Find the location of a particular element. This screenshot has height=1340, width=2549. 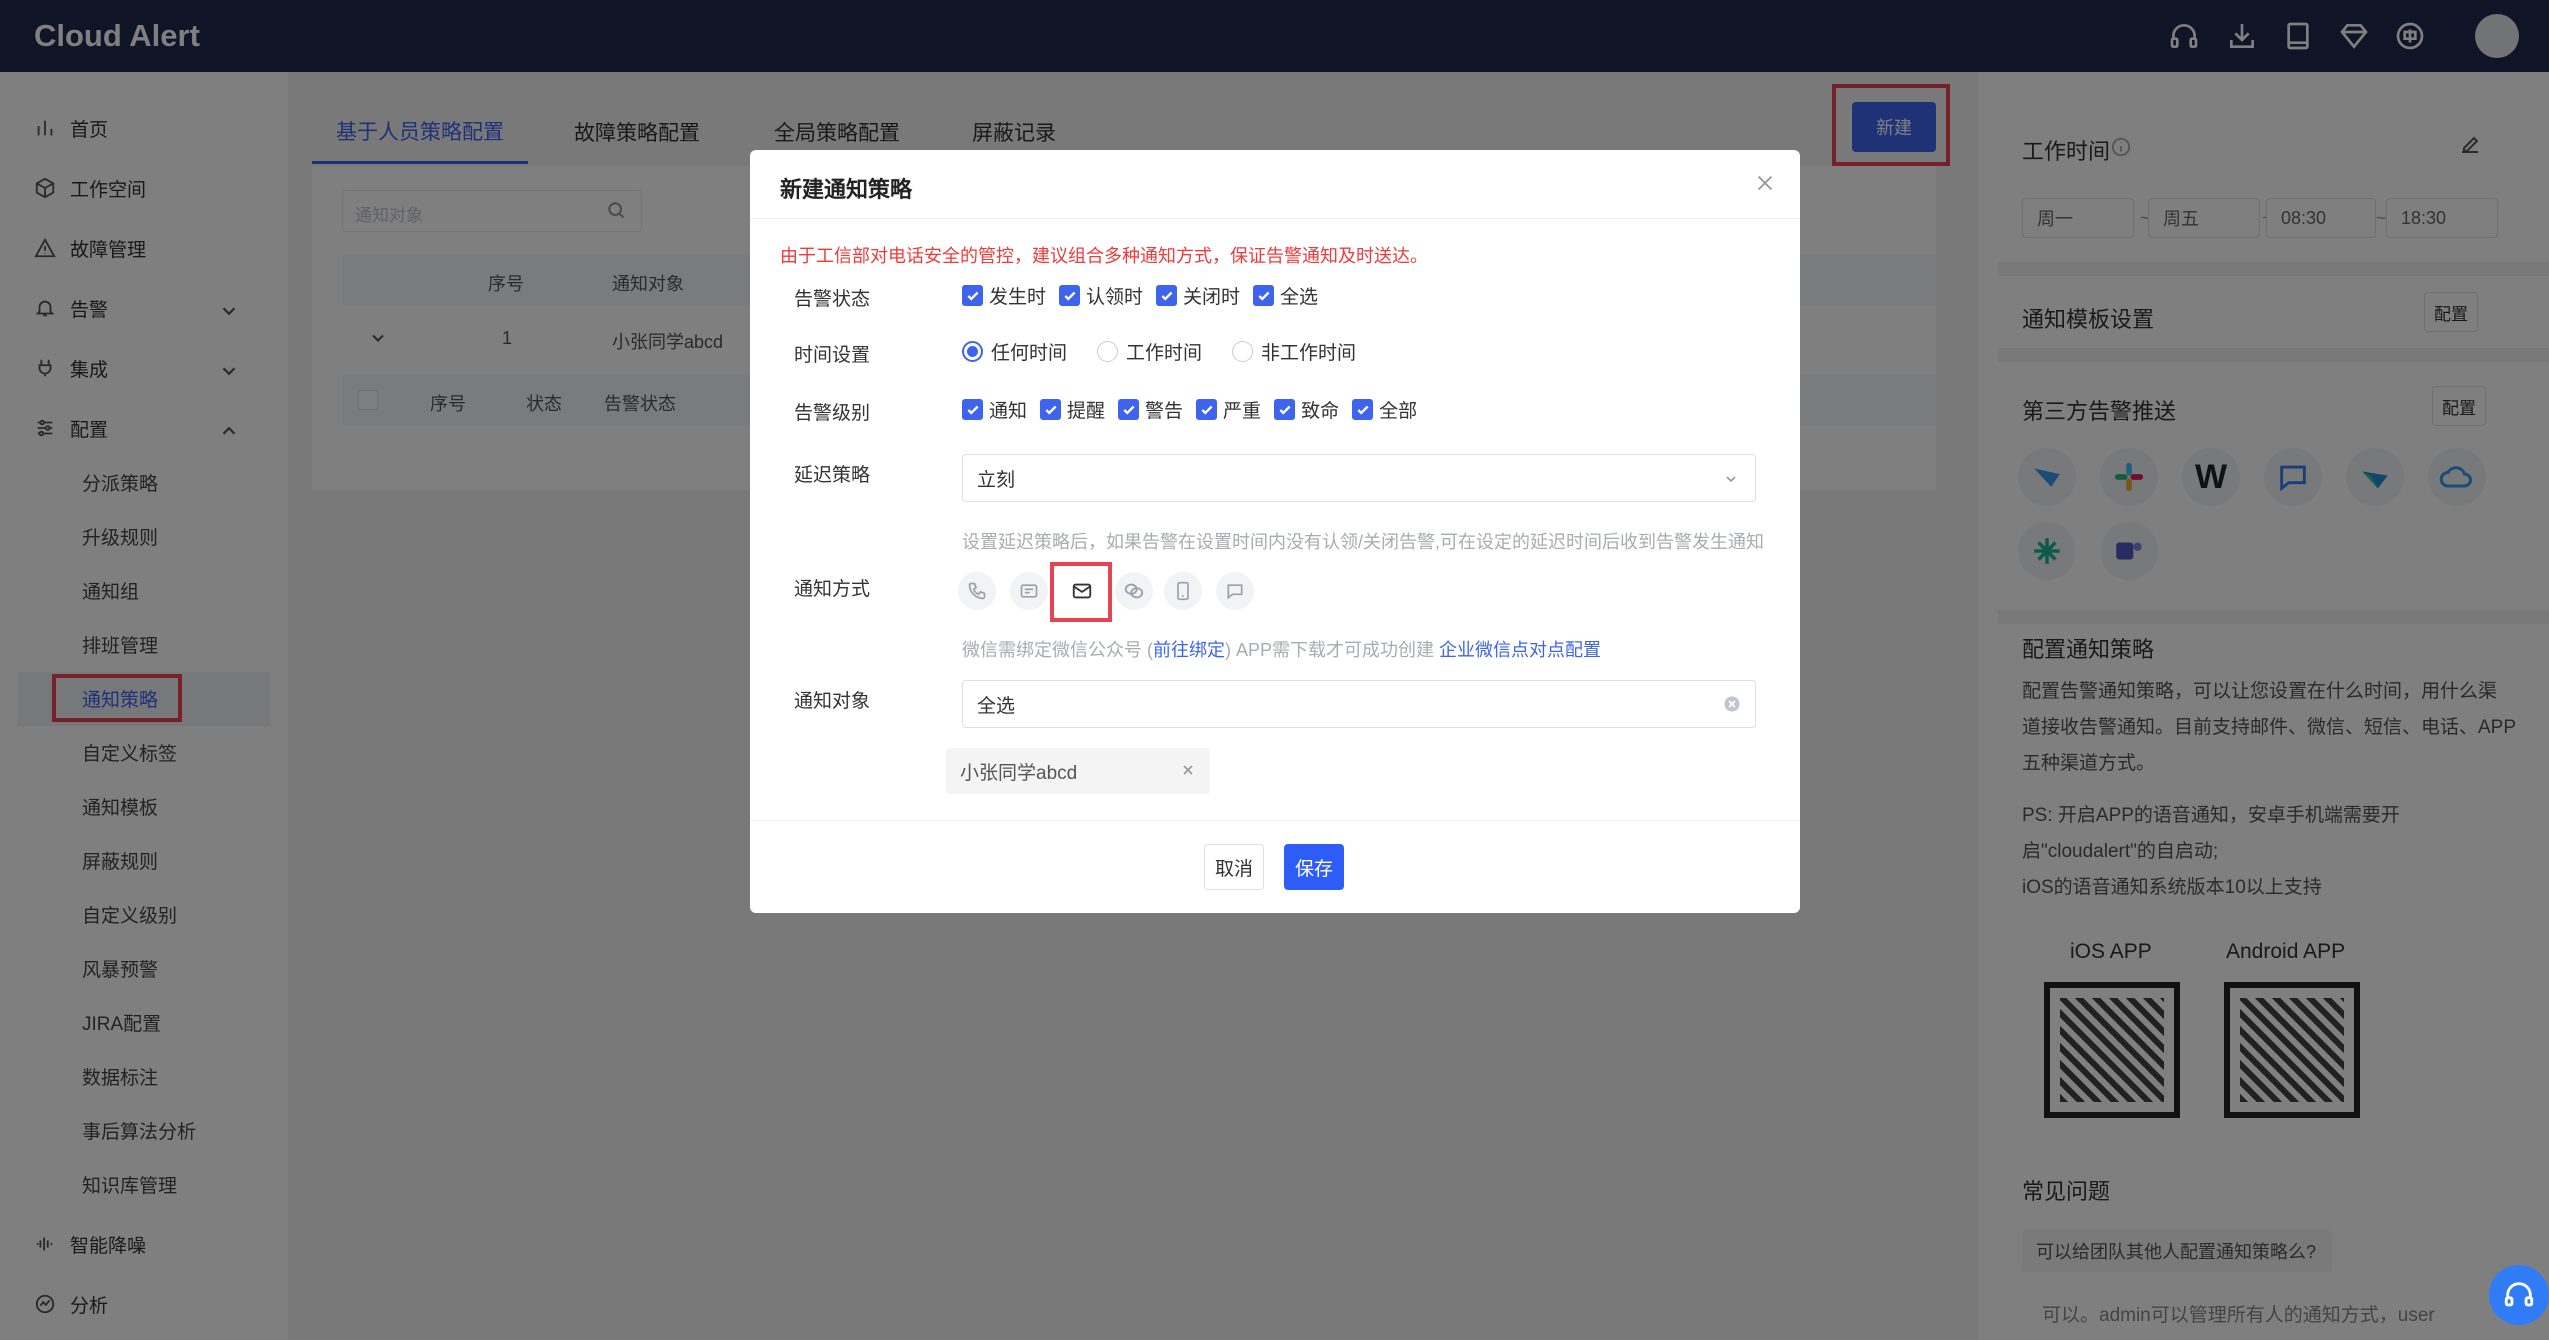

notify-target-label: 通知对象 is located at coordinates (832, 701).